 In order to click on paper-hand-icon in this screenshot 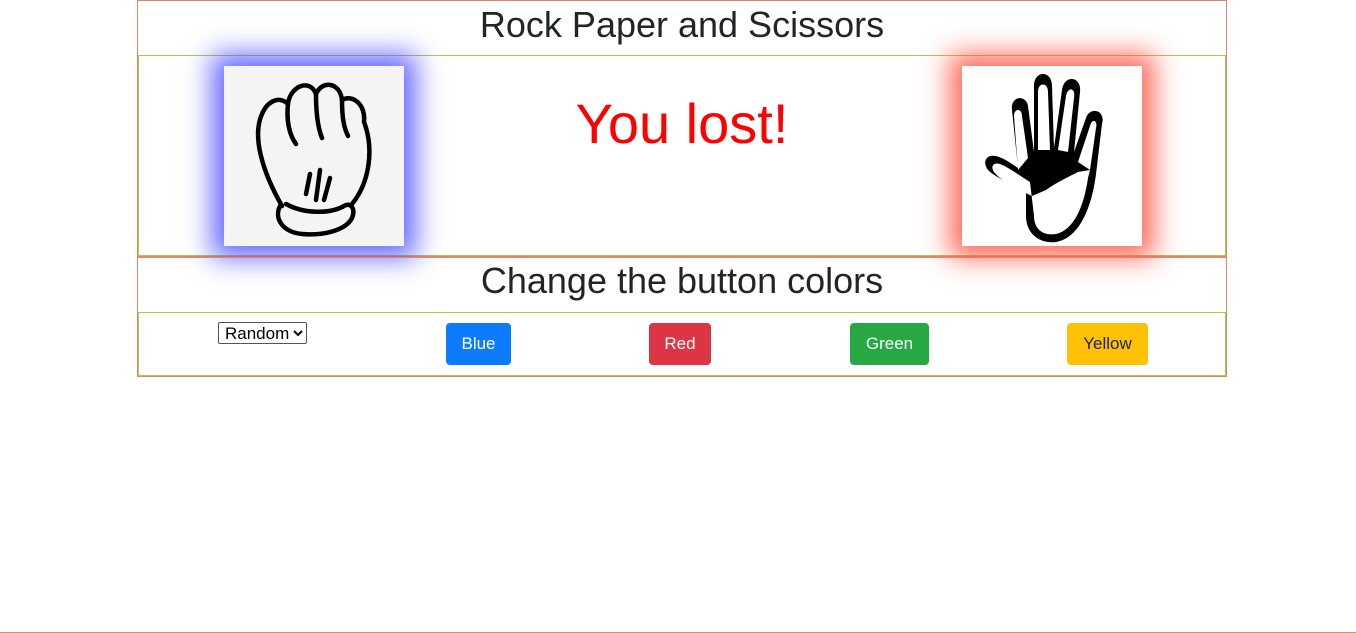, I will do `click(1044, 158)`.